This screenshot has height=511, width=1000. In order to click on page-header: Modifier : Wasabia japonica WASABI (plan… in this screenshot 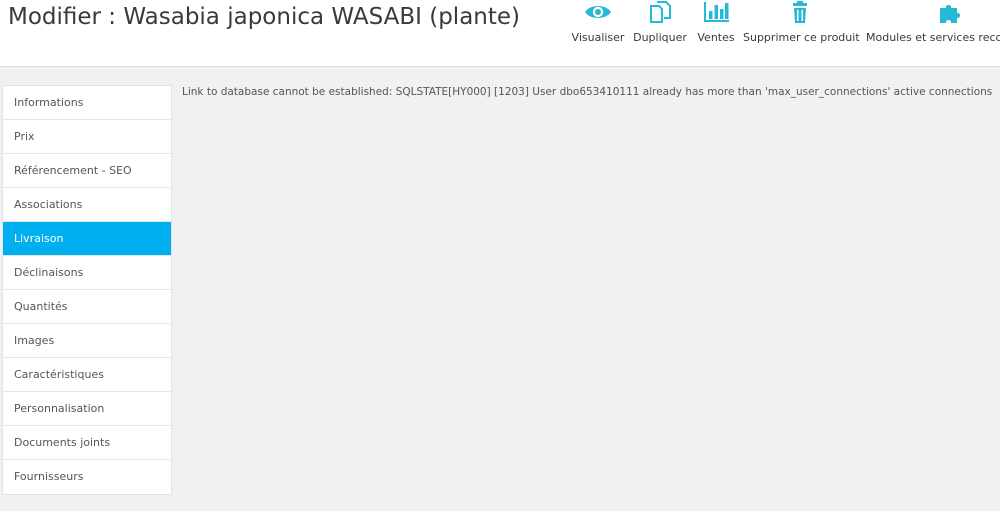, I will do `click(500, 33)`.